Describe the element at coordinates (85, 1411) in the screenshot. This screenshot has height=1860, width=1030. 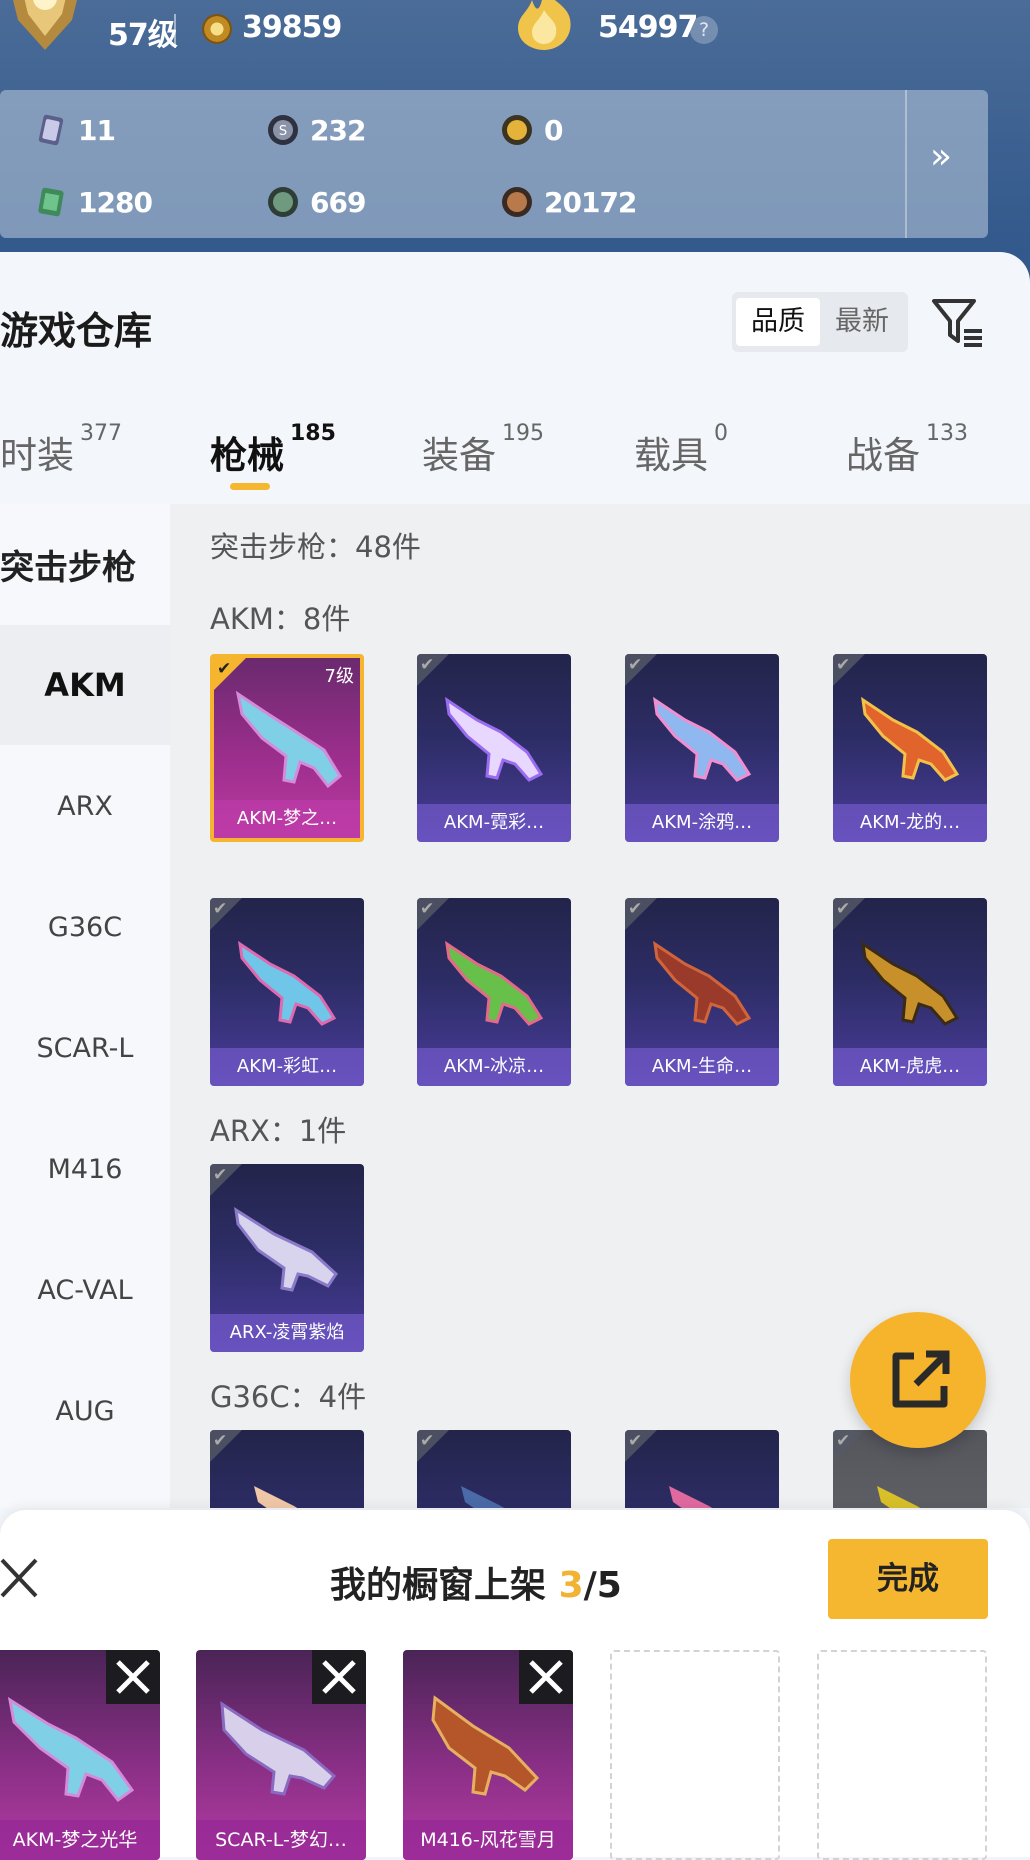
I see `sidebar-item-aug: AUG` at that location.